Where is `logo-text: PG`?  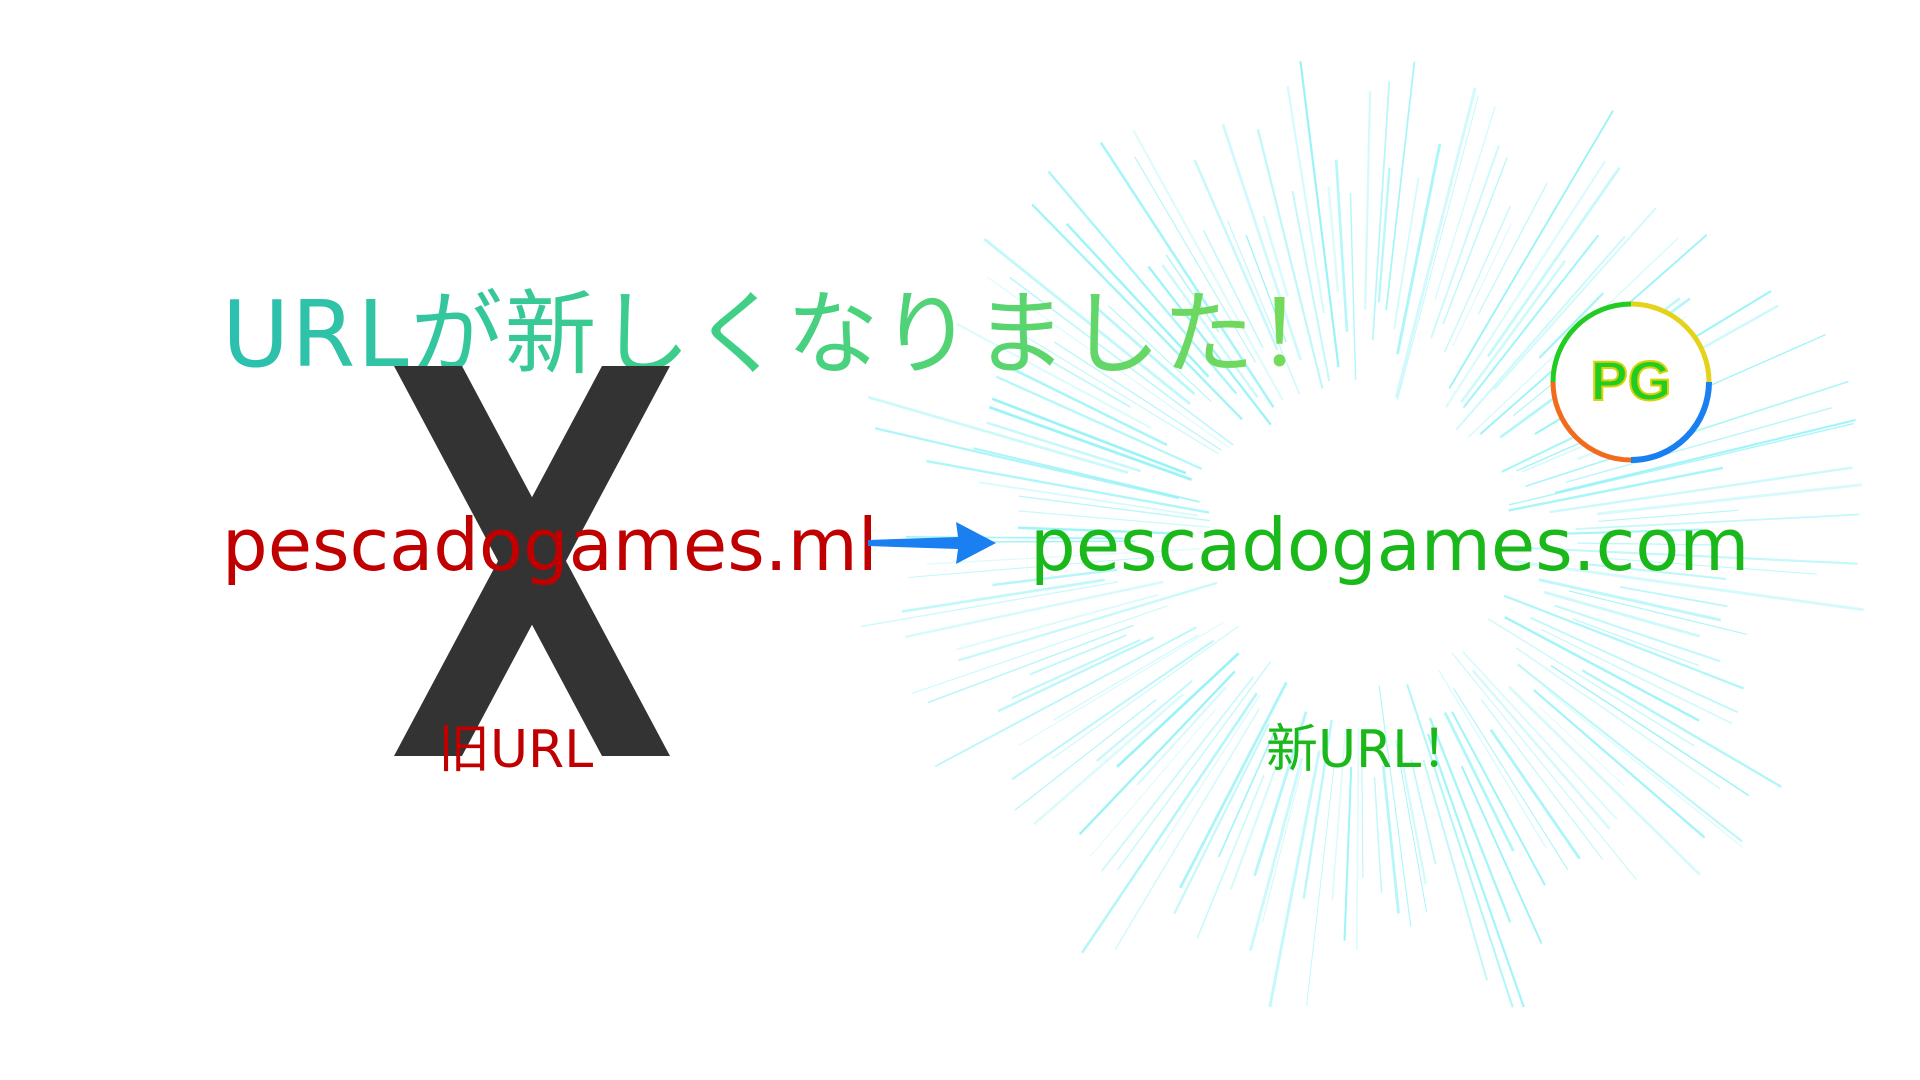
logo-text: PG is located at coordinates (1631, 380).